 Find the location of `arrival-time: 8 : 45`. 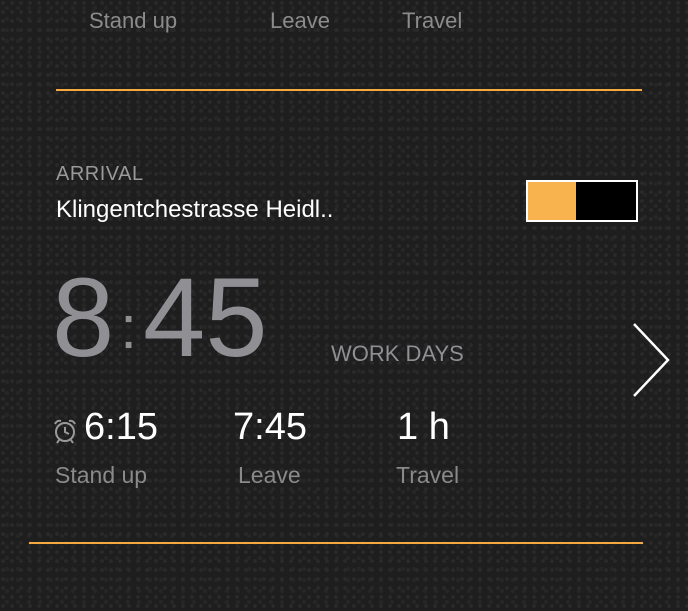

arrival-time: 8 : 45 is located at coordinates (160, 318).